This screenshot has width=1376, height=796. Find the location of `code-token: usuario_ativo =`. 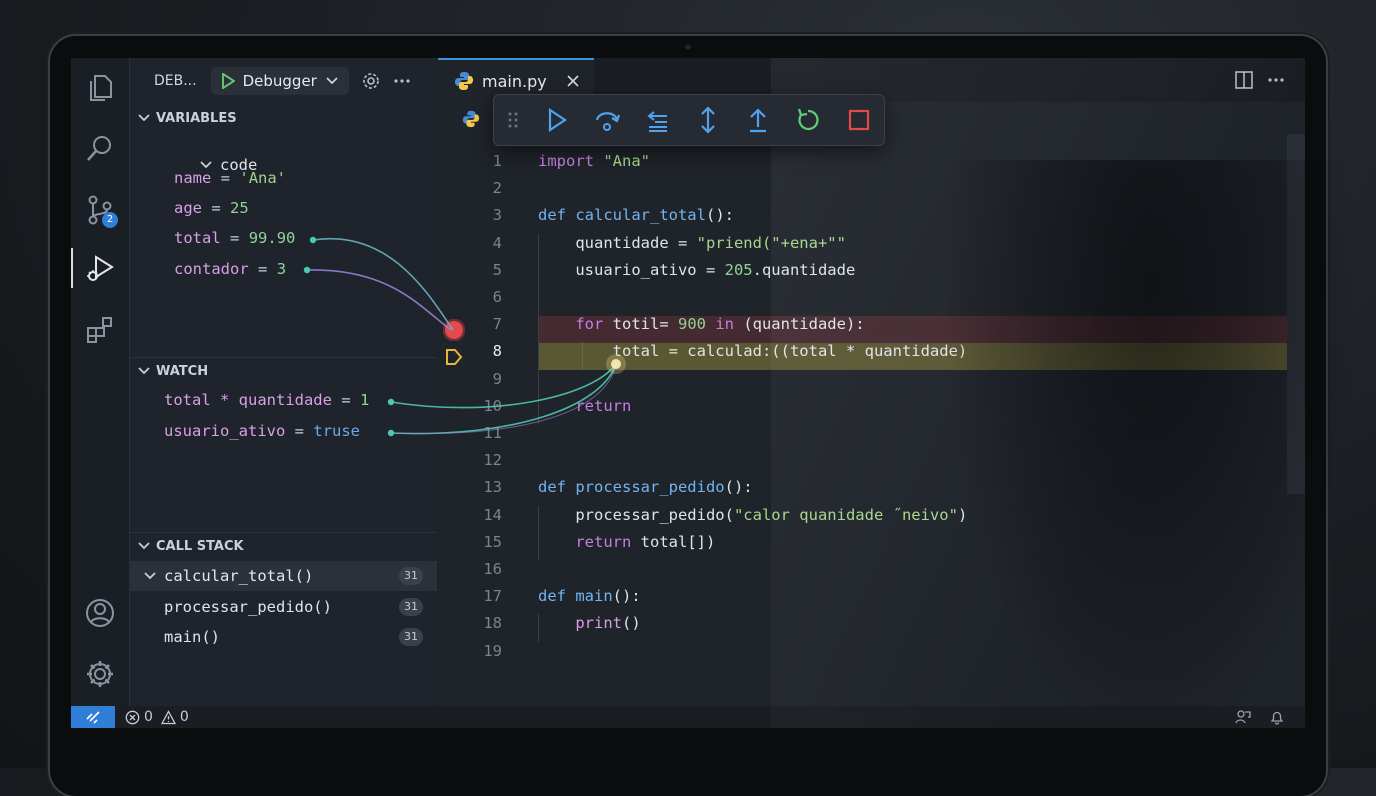

code-token: usuario_ativo = is located at coordinates (631, 269).